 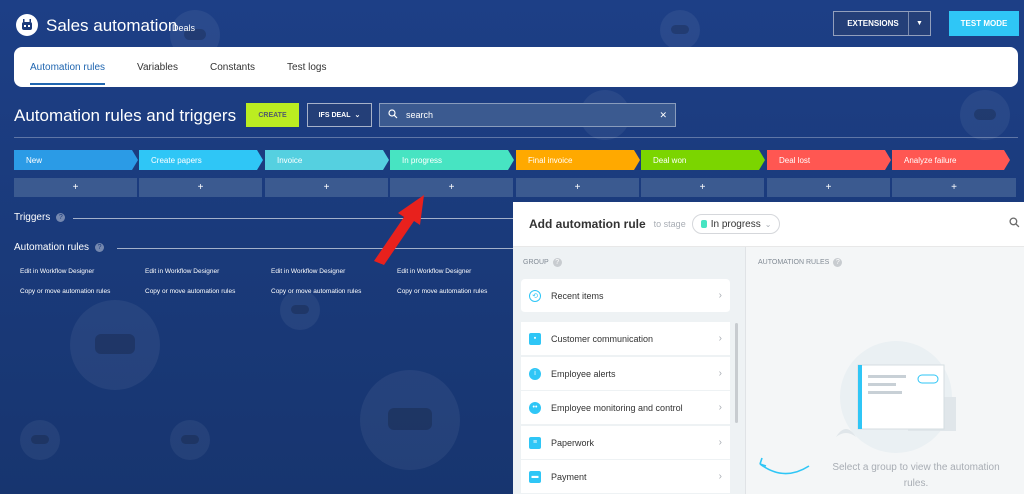 What do you see at coordinates (951, 160) in the screenshot?
I see `stage-analyze-failure: Analyze failure` at bounding box center [951, 160].